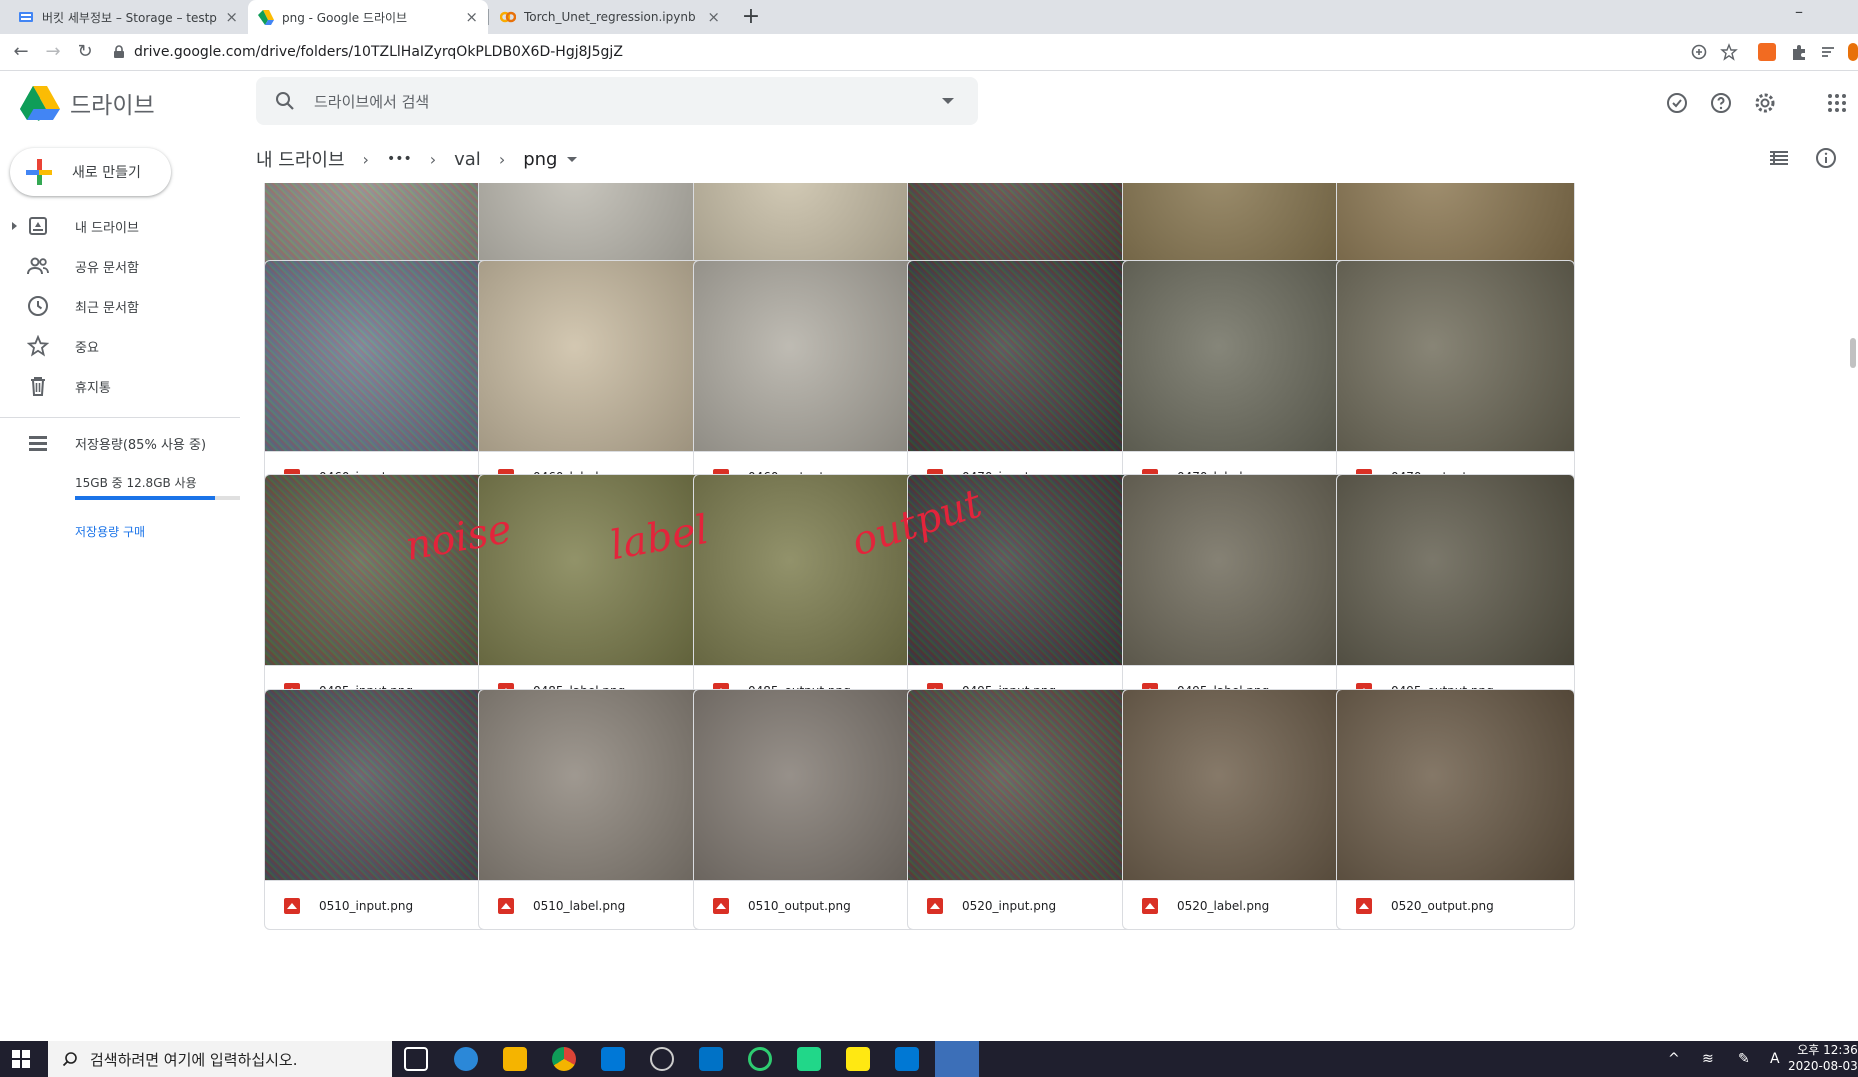 This screenshot has height=1077, width=1858. I want to click on settings-app-icon, so click(662, 1059).